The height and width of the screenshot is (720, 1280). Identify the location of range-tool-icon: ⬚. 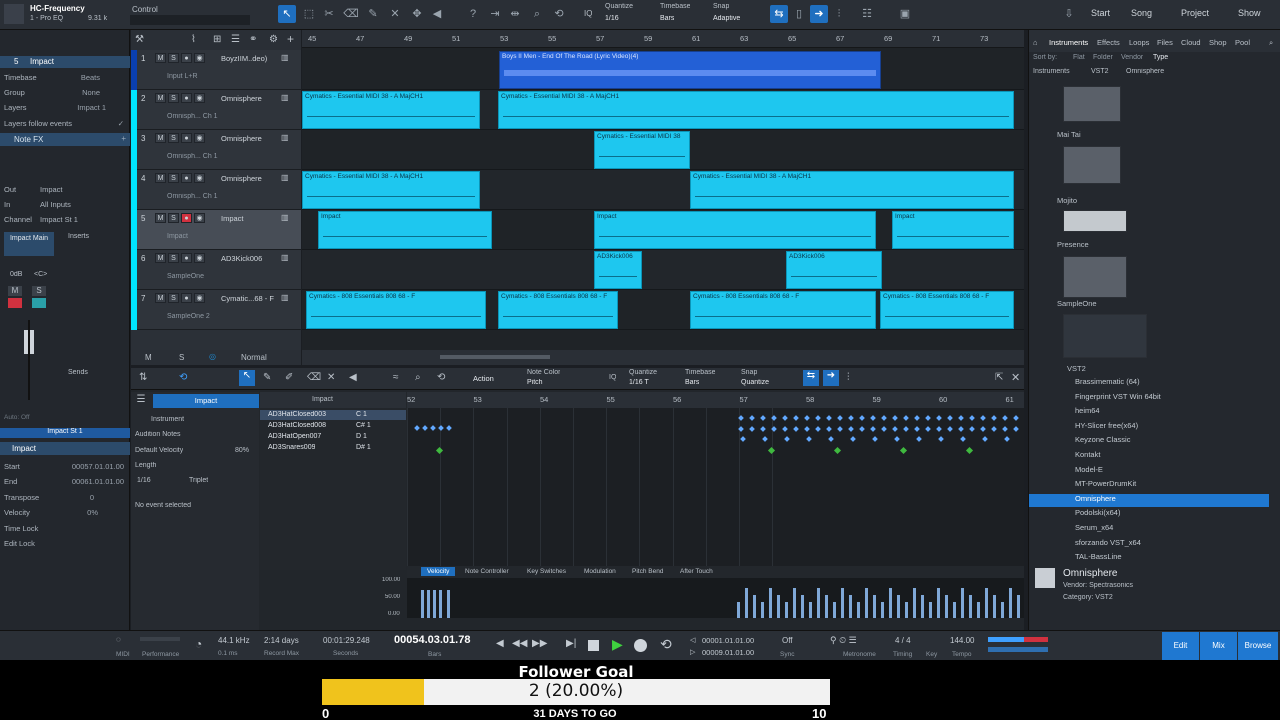
(309, 14).